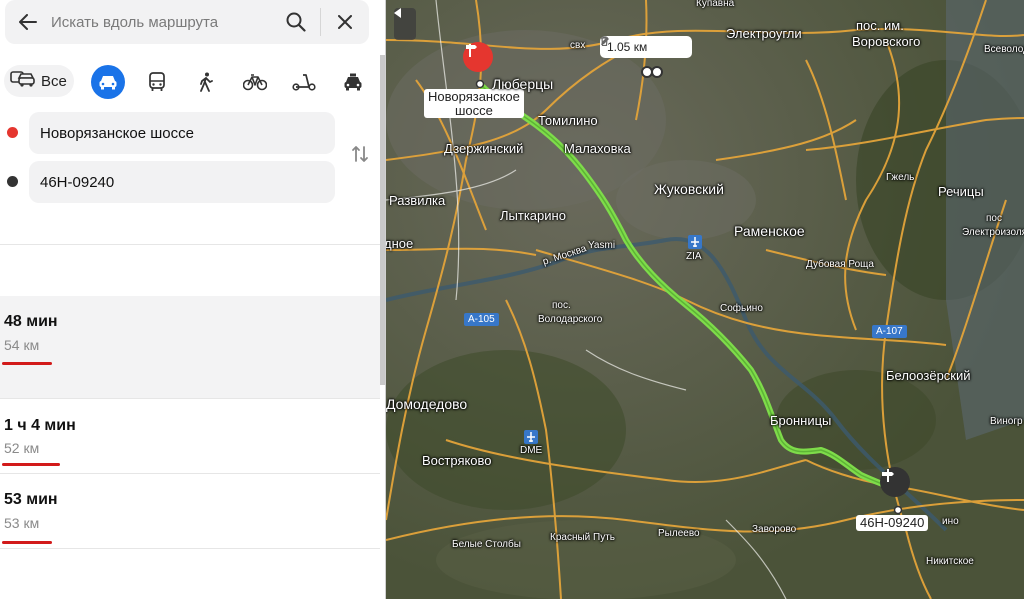  What do you see at coordinates (880, 25) in the screenshot?
I see `place-label: пос. им.` at bounding box center [880, 25].